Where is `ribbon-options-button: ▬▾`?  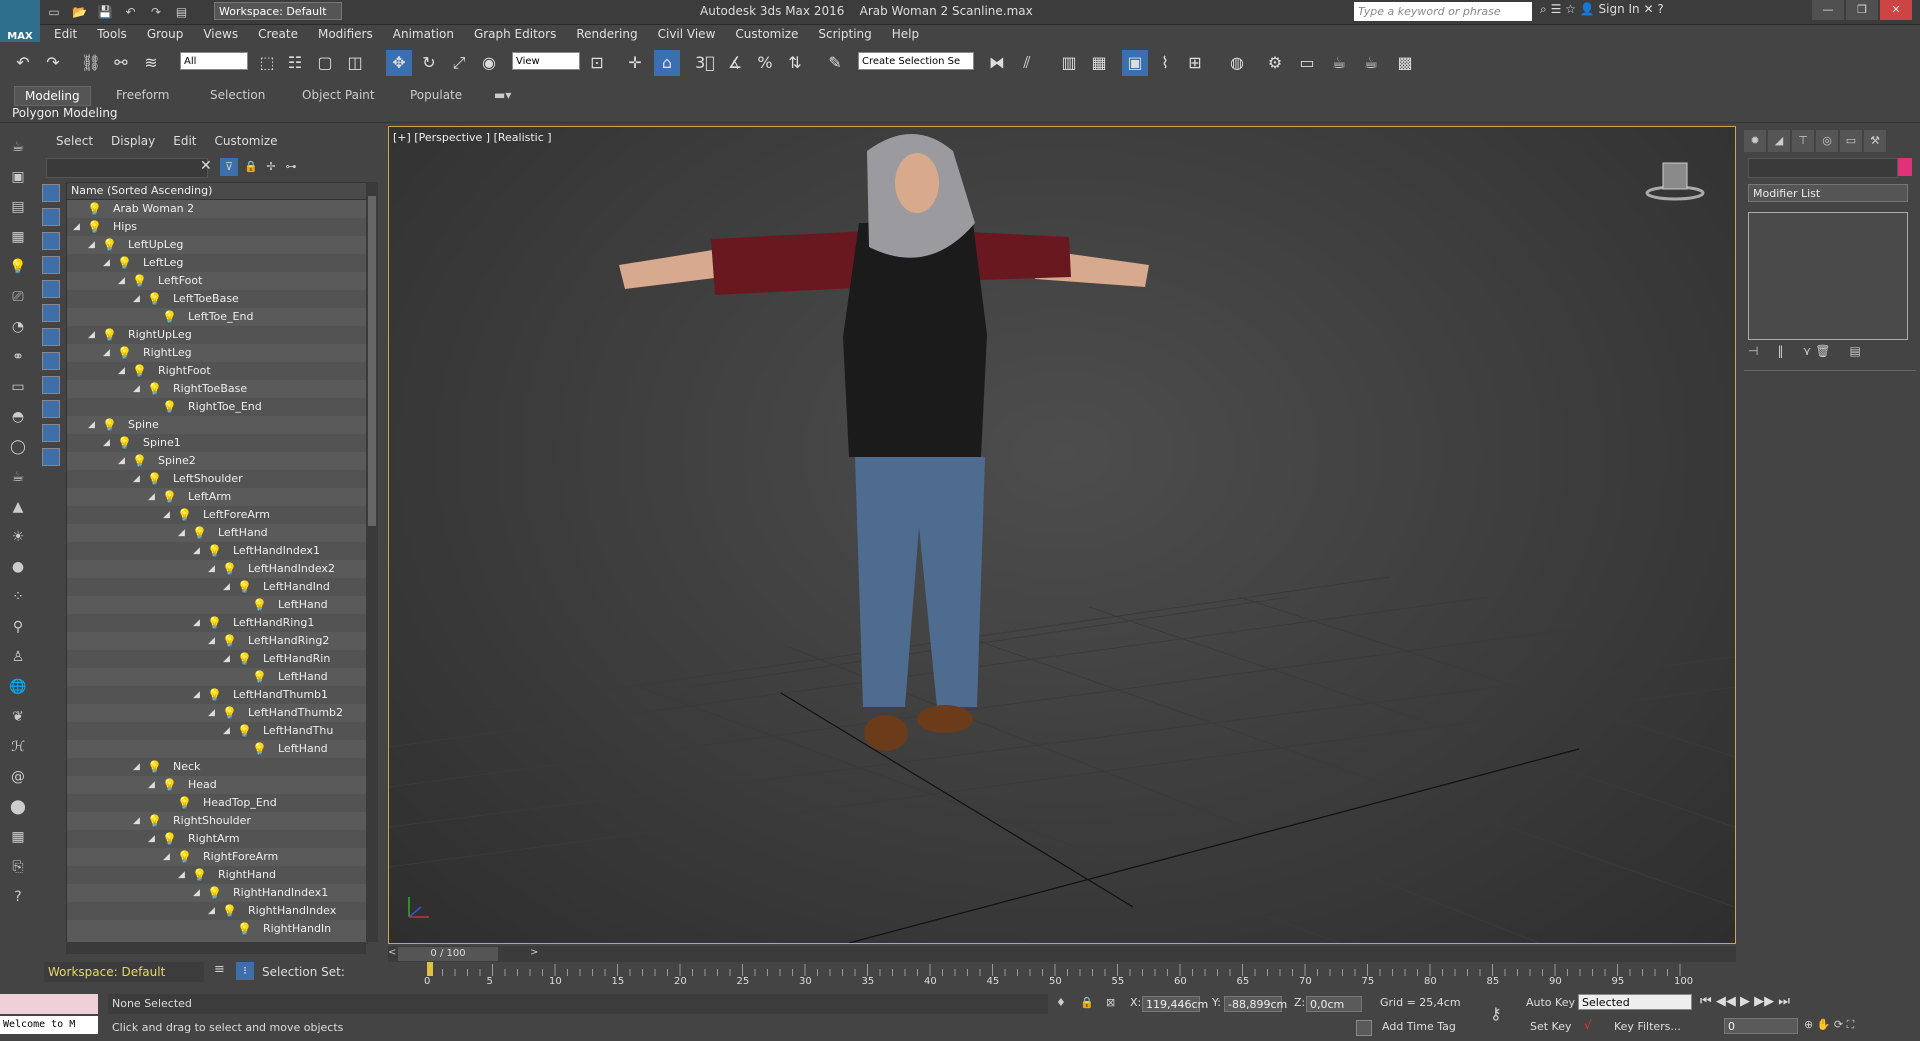
ribbon-options-button: ▬▾ is located at coordinates (502, 95).